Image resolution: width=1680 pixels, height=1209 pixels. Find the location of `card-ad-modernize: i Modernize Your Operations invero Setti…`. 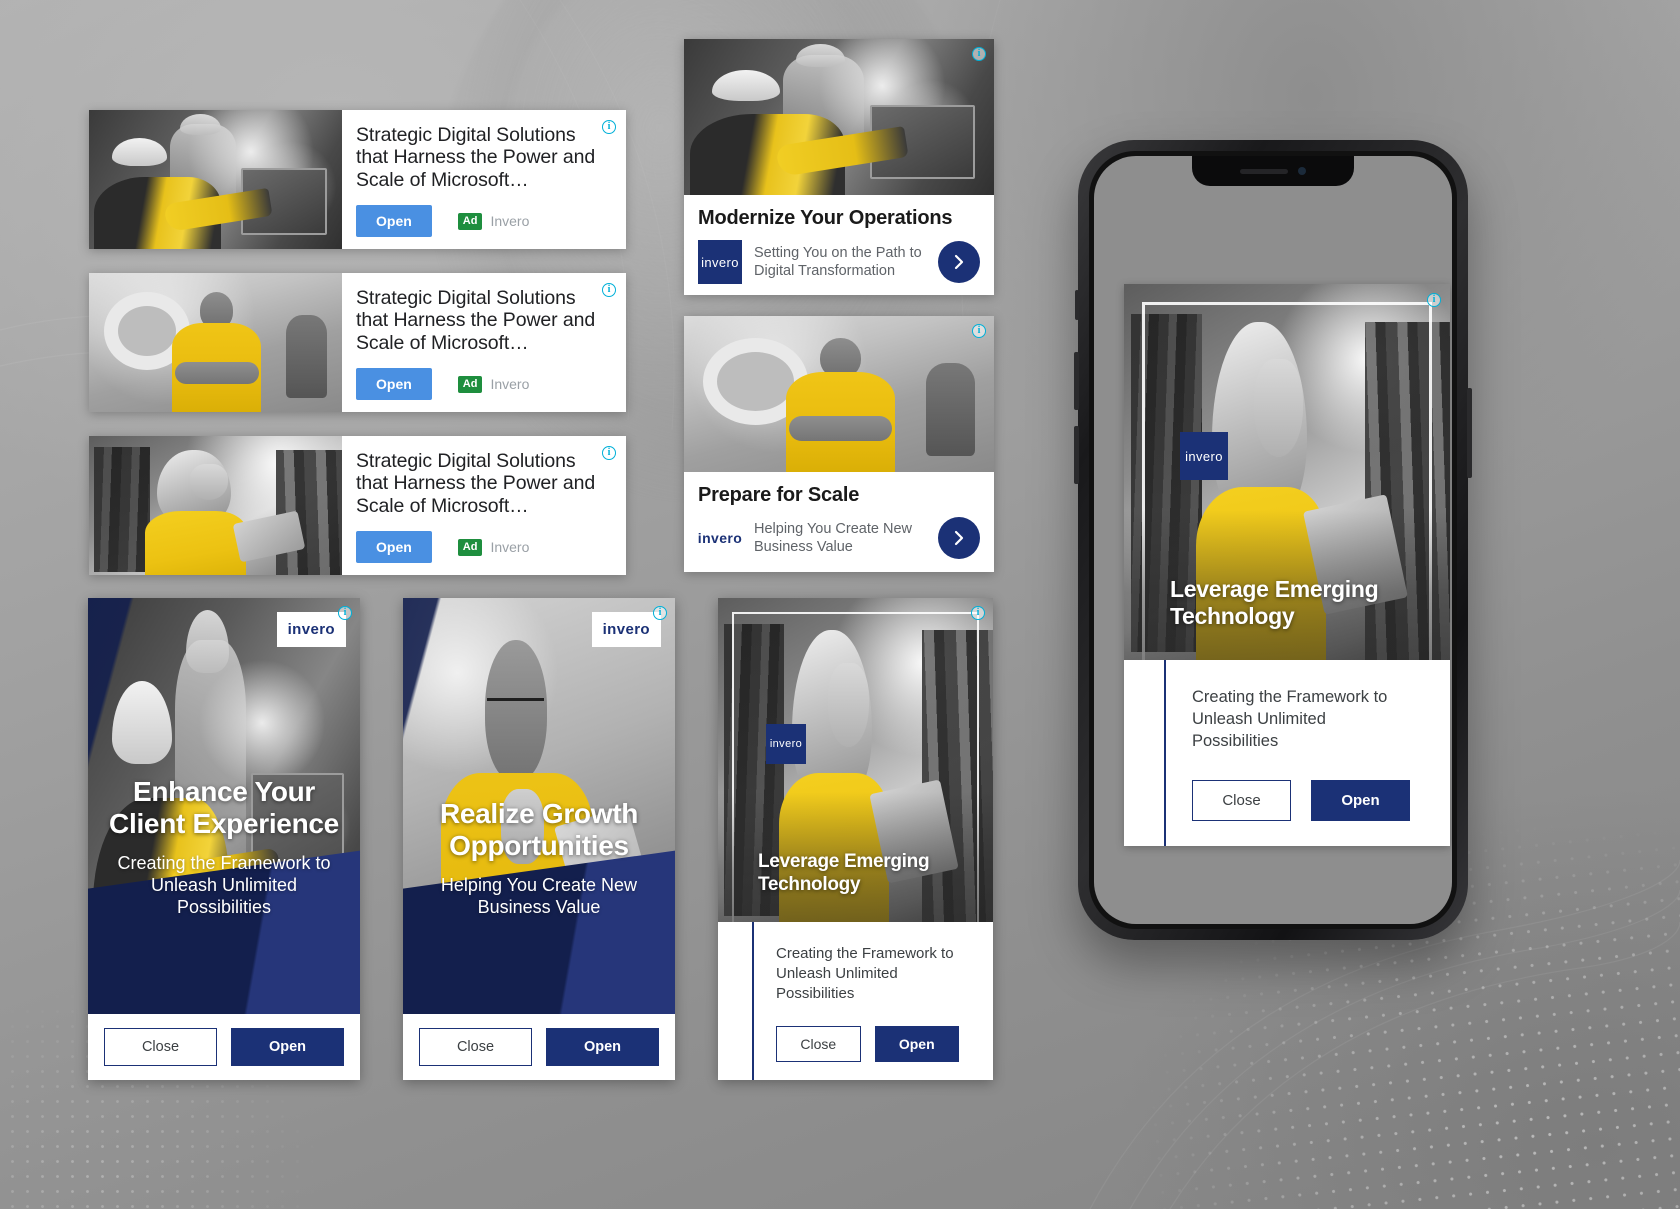

card-ad-modernize: i Modernize Your Operations invero Setti… is located at coordinates (839, 167).